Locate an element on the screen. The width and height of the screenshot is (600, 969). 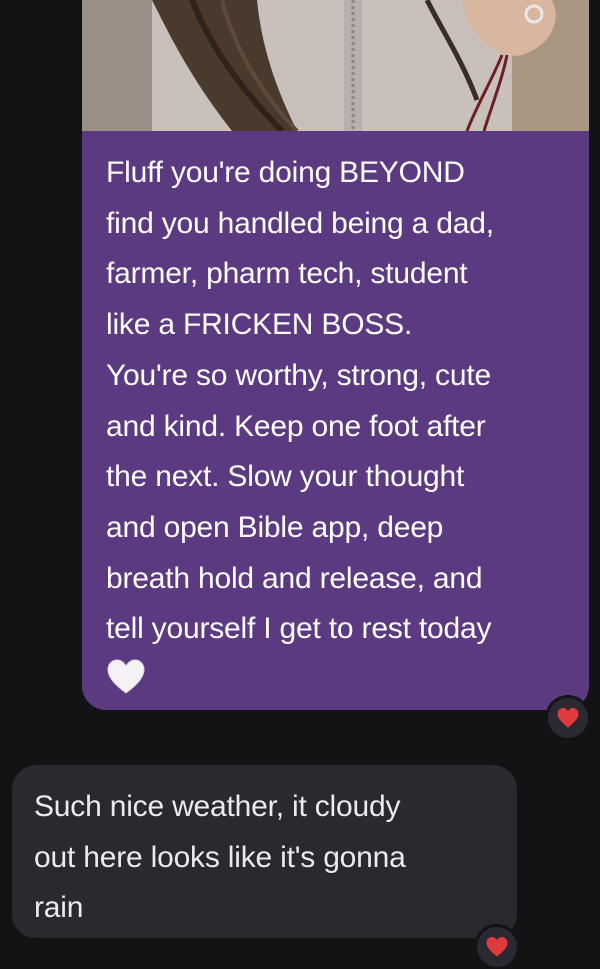
heart-reaction-received is located at coordinates (497, 947).